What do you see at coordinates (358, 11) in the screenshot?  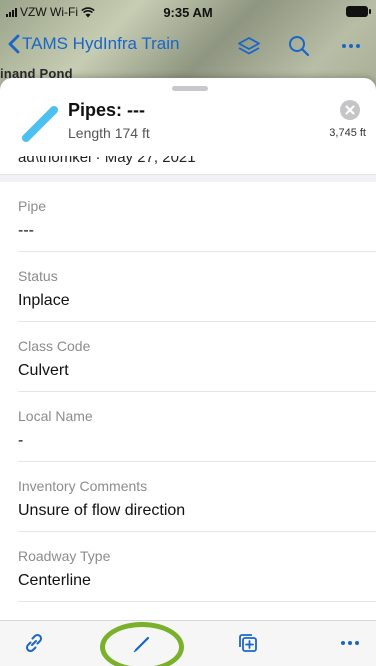 I see `battery-icon` at bounding box center [358, 11].